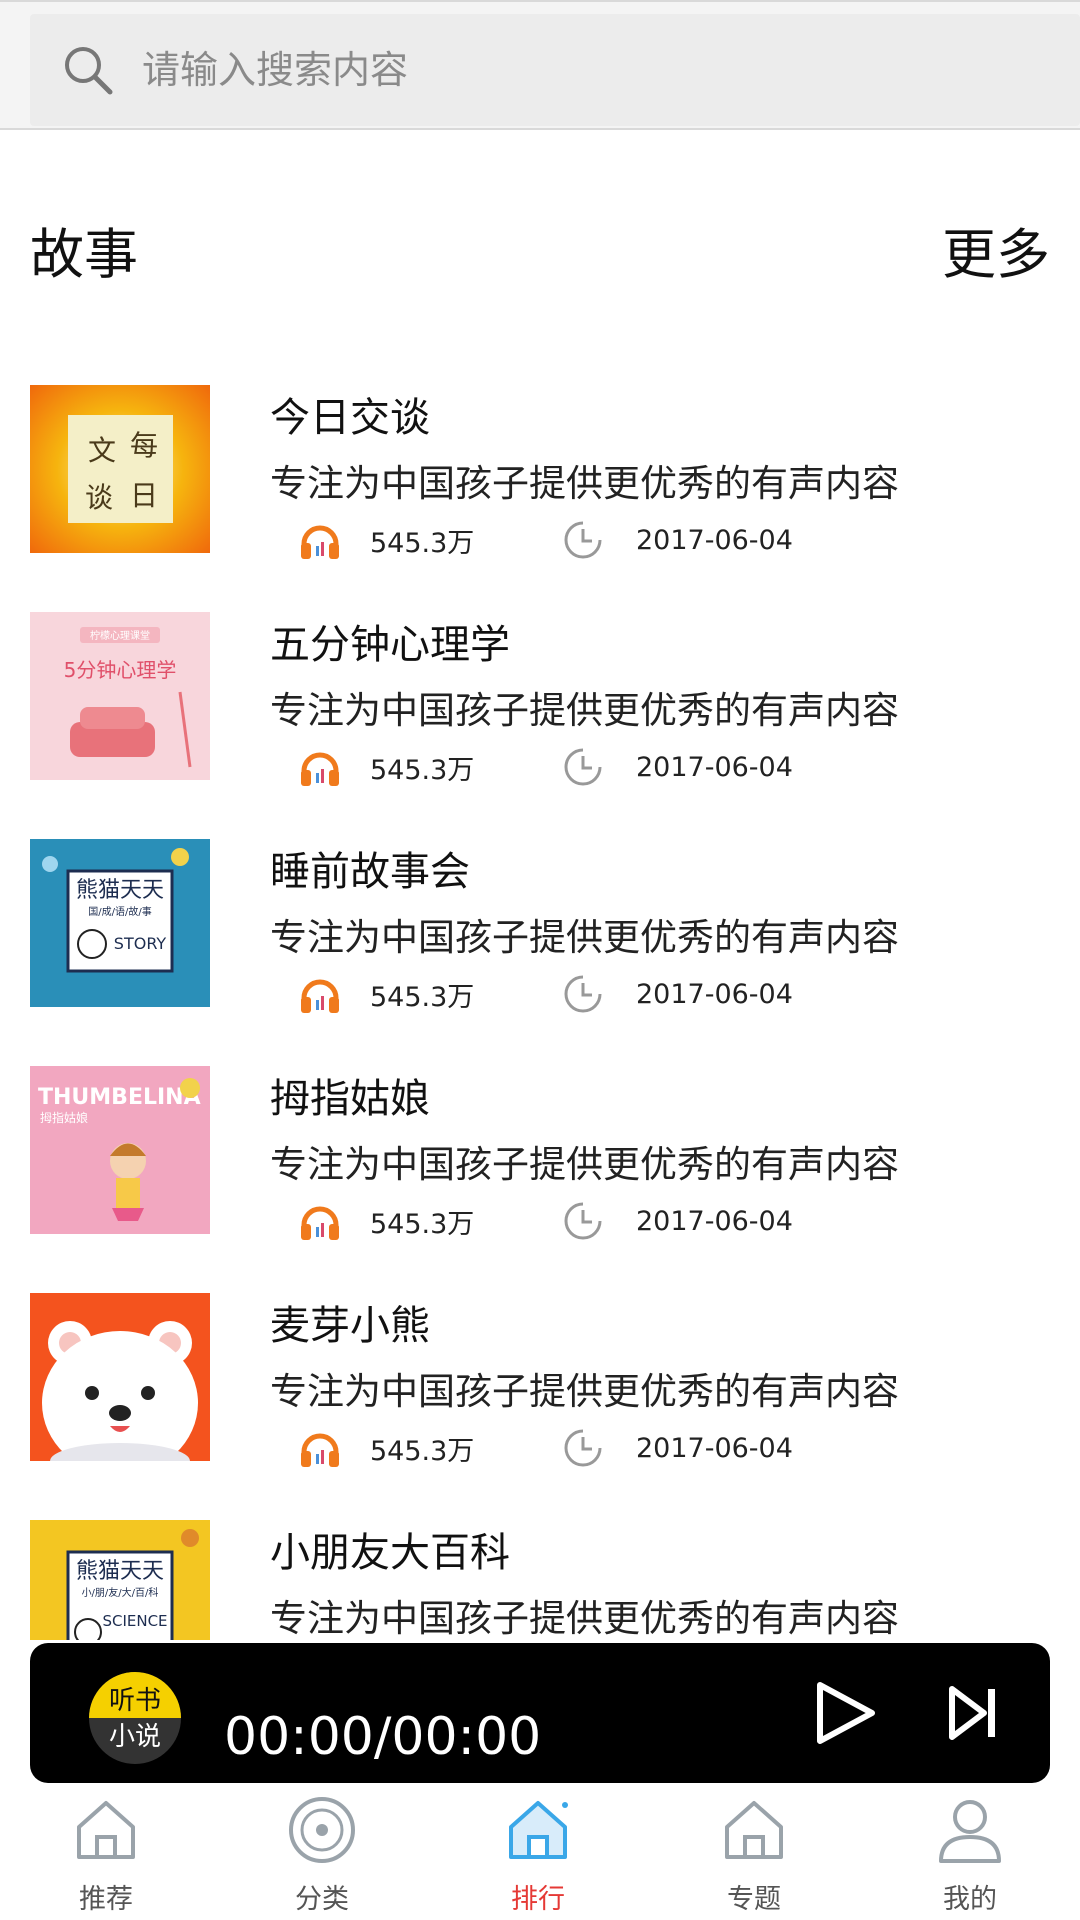  What do you see at coordinates (120, 1592) in the screenshot?
I see `svg-text: 小/朋/友/大/百/科` at bounding box center [120, 1592].